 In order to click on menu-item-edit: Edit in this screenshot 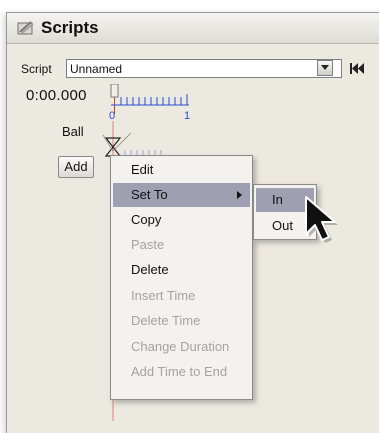, I will do `click(181, 170)`.